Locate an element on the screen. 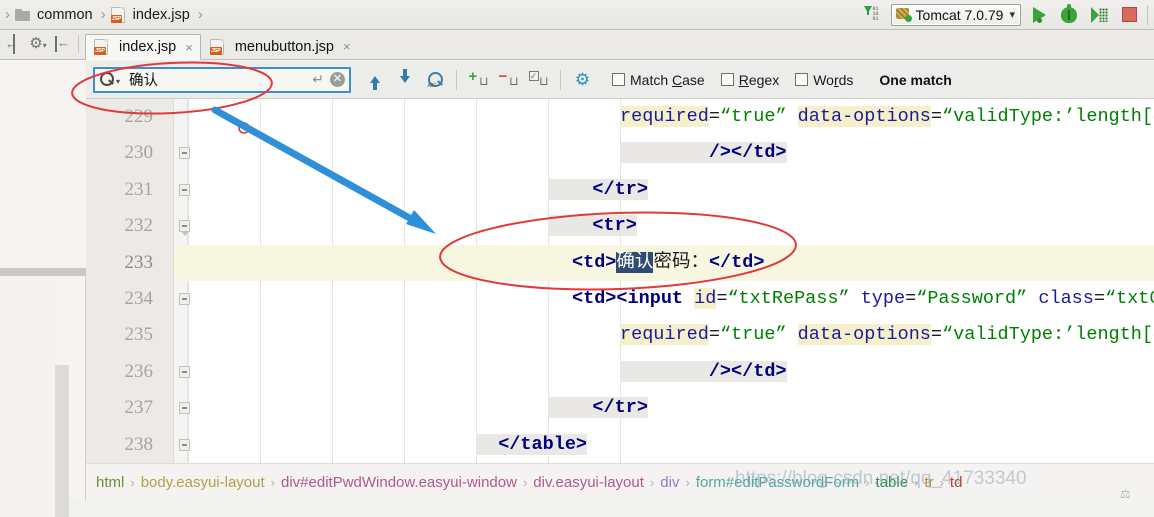 This screenshot has height=517, width=1154. dom-breadcrumb-item: div is located at coordinates (669, 482).